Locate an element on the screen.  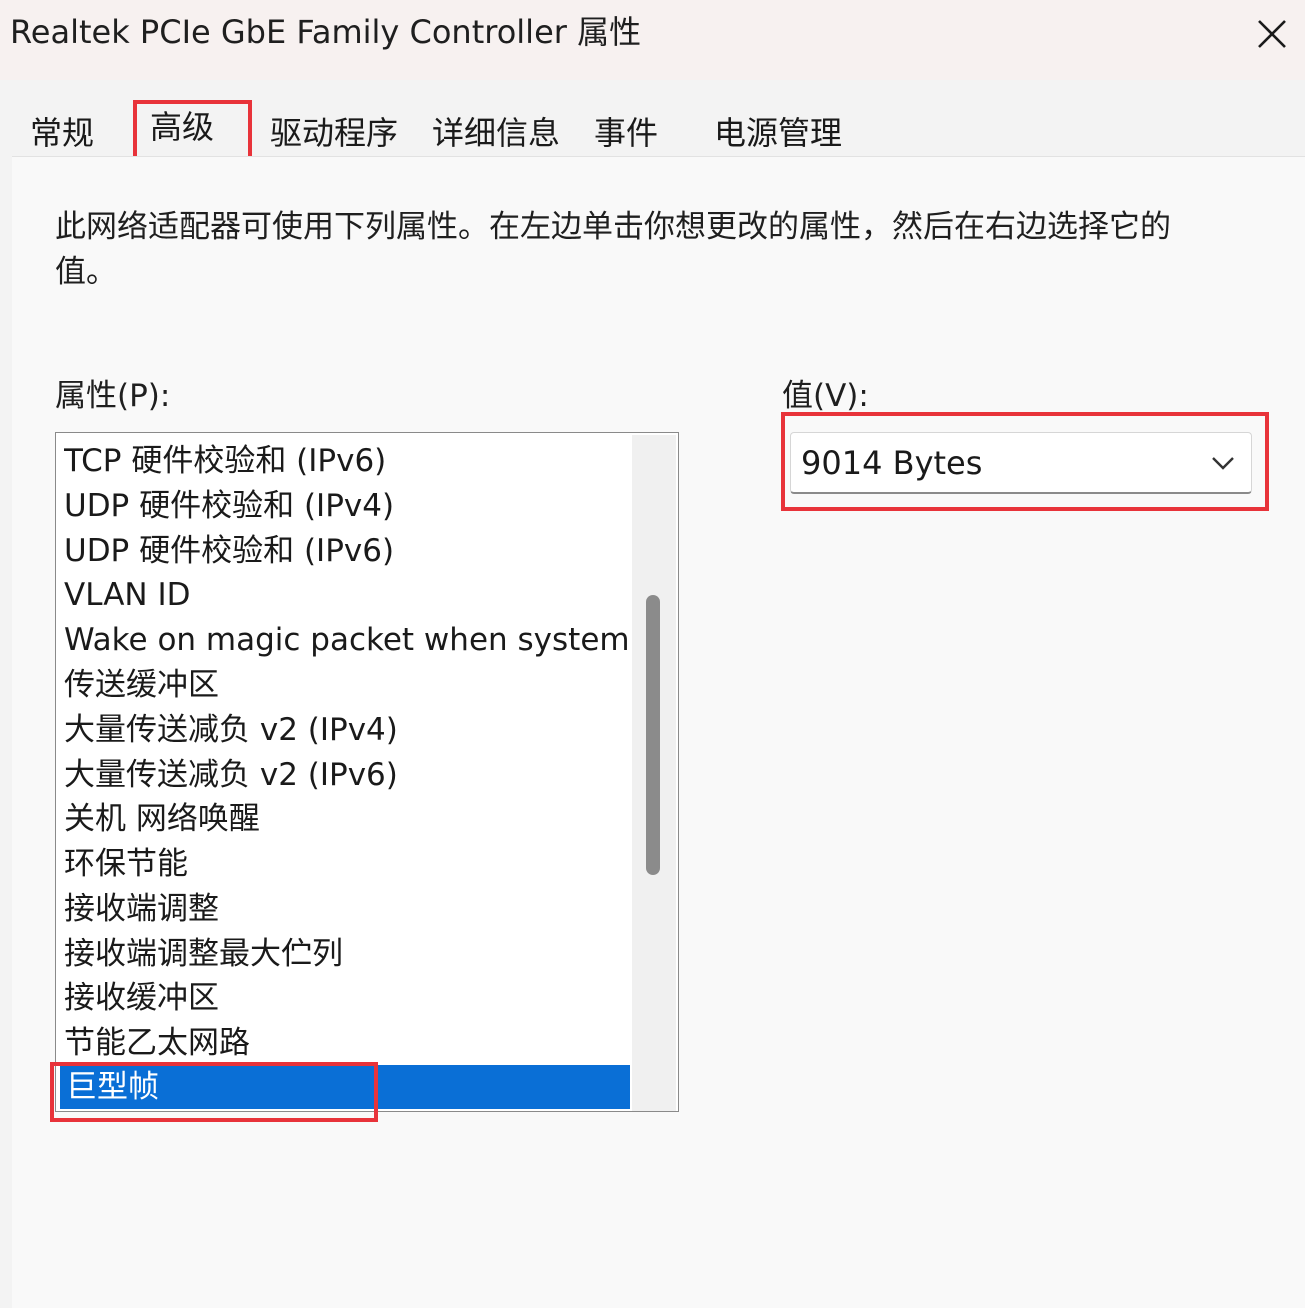
window-title: Realtek PCIe GbE Family Controller 属性 is located at coordinates (326, 32).